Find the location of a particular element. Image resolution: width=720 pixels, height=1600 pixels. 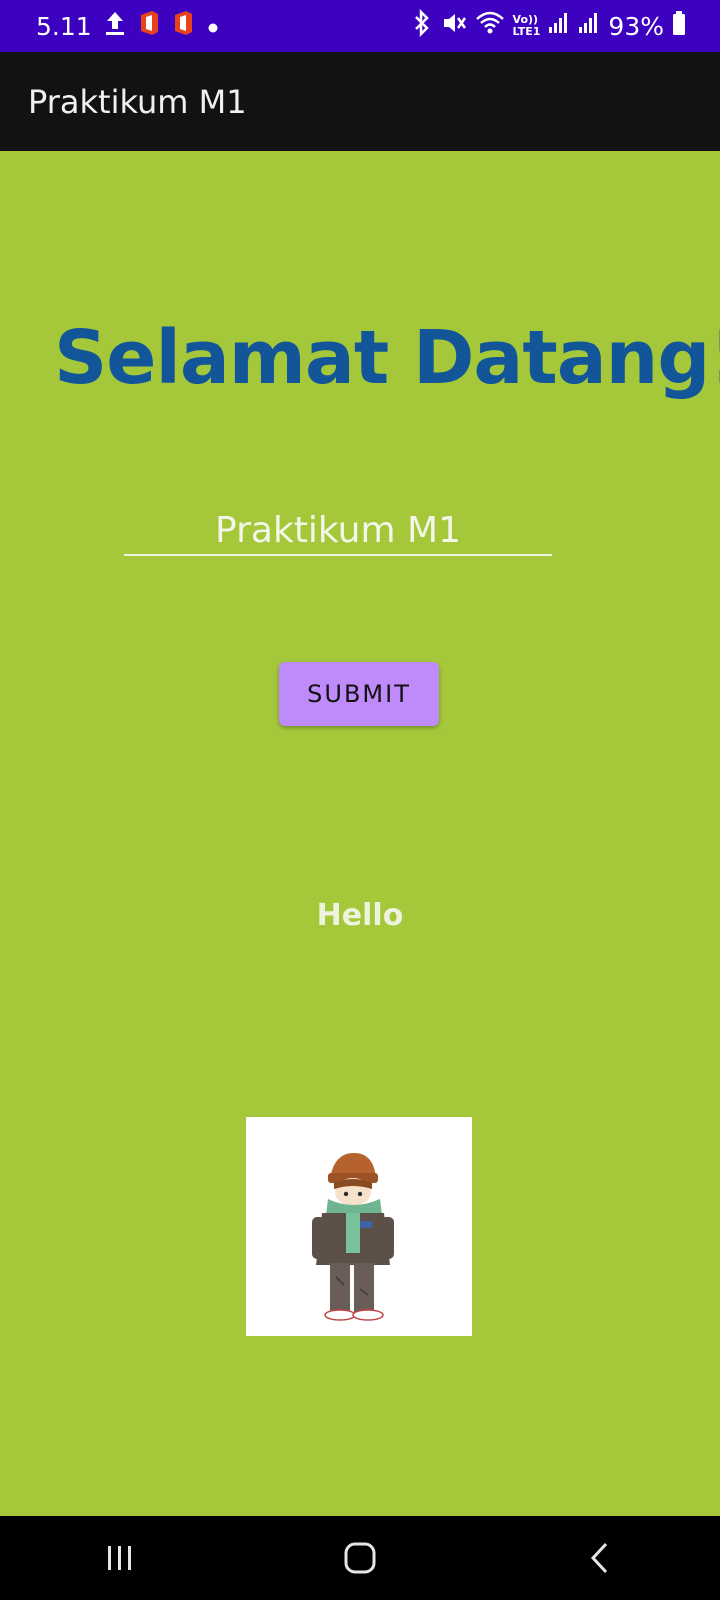

back-icon is located at coordinates (599, 1558).